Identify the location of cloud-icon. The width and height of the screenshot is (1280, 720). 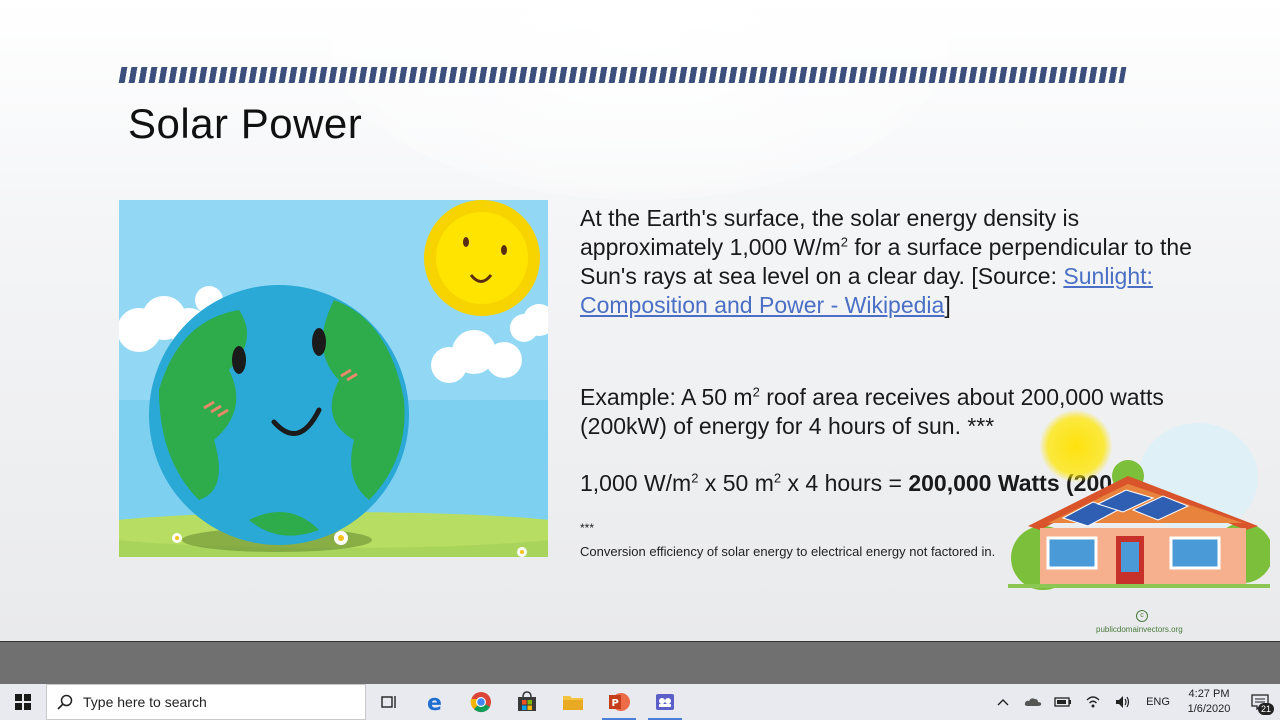
(1033, 702).